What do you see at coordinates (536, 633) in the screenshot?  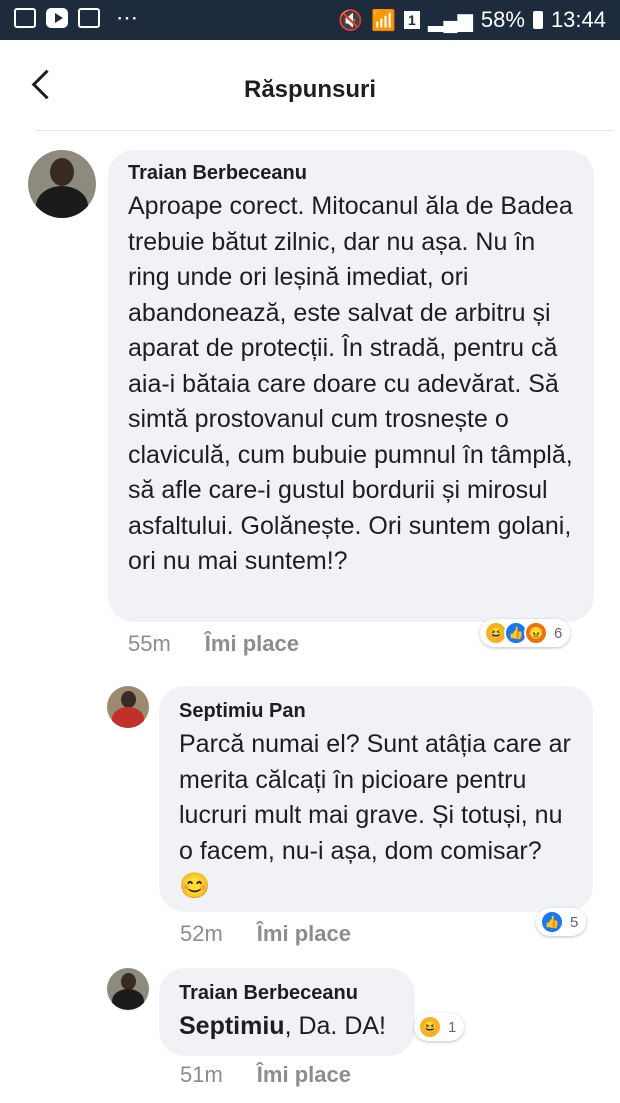 I see `angry-reaction-icon: 😠` at bounding box center [536, 633].